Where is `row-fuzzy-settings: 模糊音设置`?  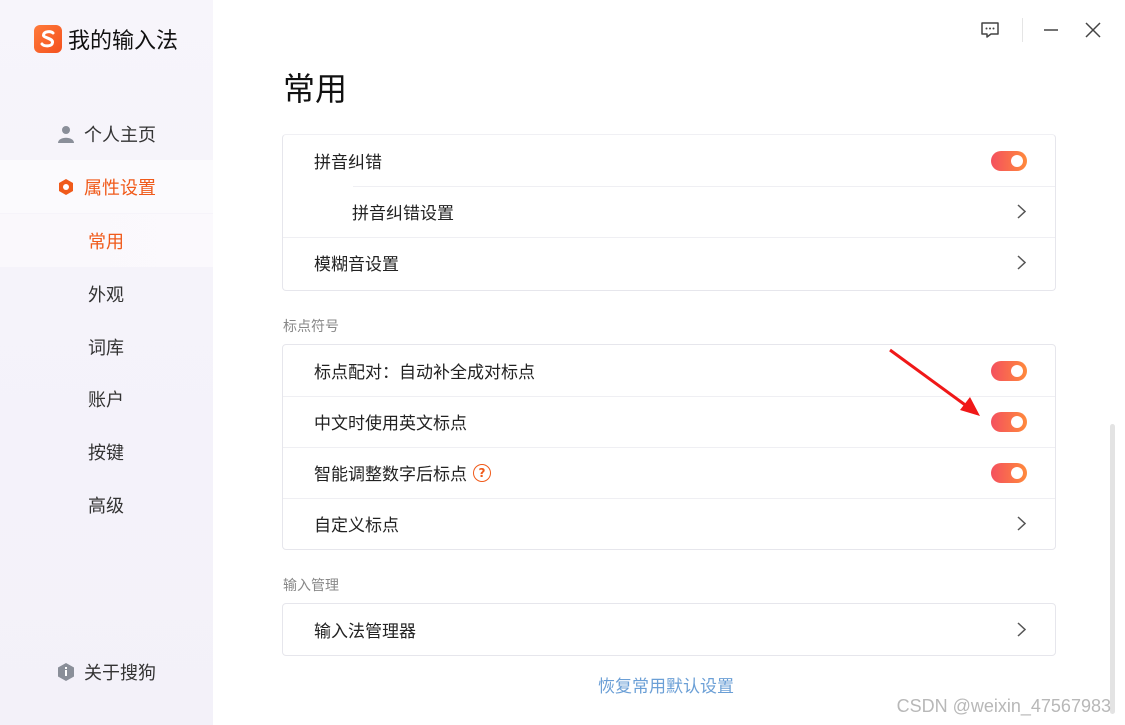
row-fuzzy-settings: 模糊音设置 is located at coordinates (669, 262).